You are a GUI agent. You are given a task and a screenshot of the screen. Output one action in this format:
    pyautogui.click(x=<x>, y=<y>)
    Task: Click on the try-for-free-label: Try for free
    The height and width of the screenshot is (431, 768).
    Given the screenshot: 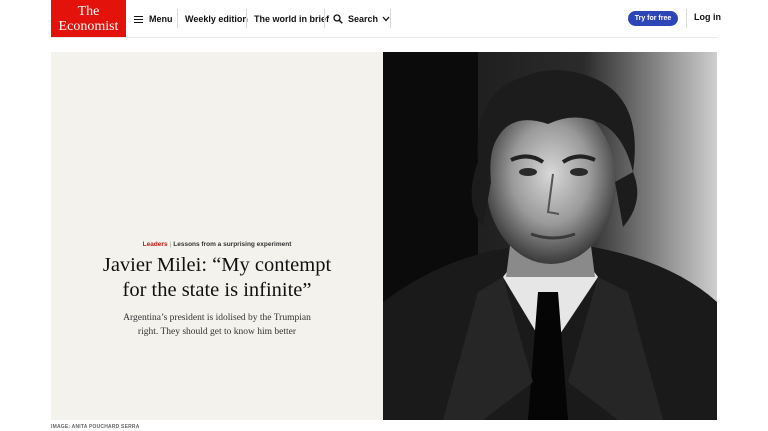 What is the action you would take?
    pyautogui.click(x=653, y=18)
    